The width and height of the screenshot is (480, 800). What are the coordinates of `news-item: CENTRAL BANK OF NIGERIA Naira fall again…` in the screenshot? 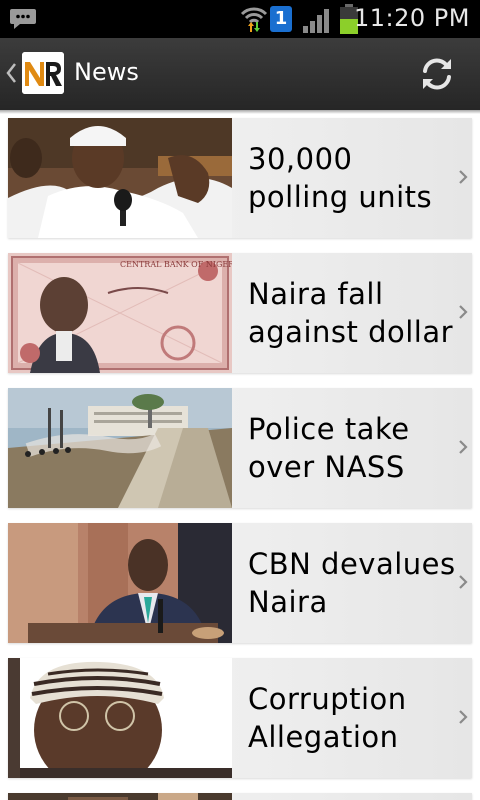 It's located at (240, 313).